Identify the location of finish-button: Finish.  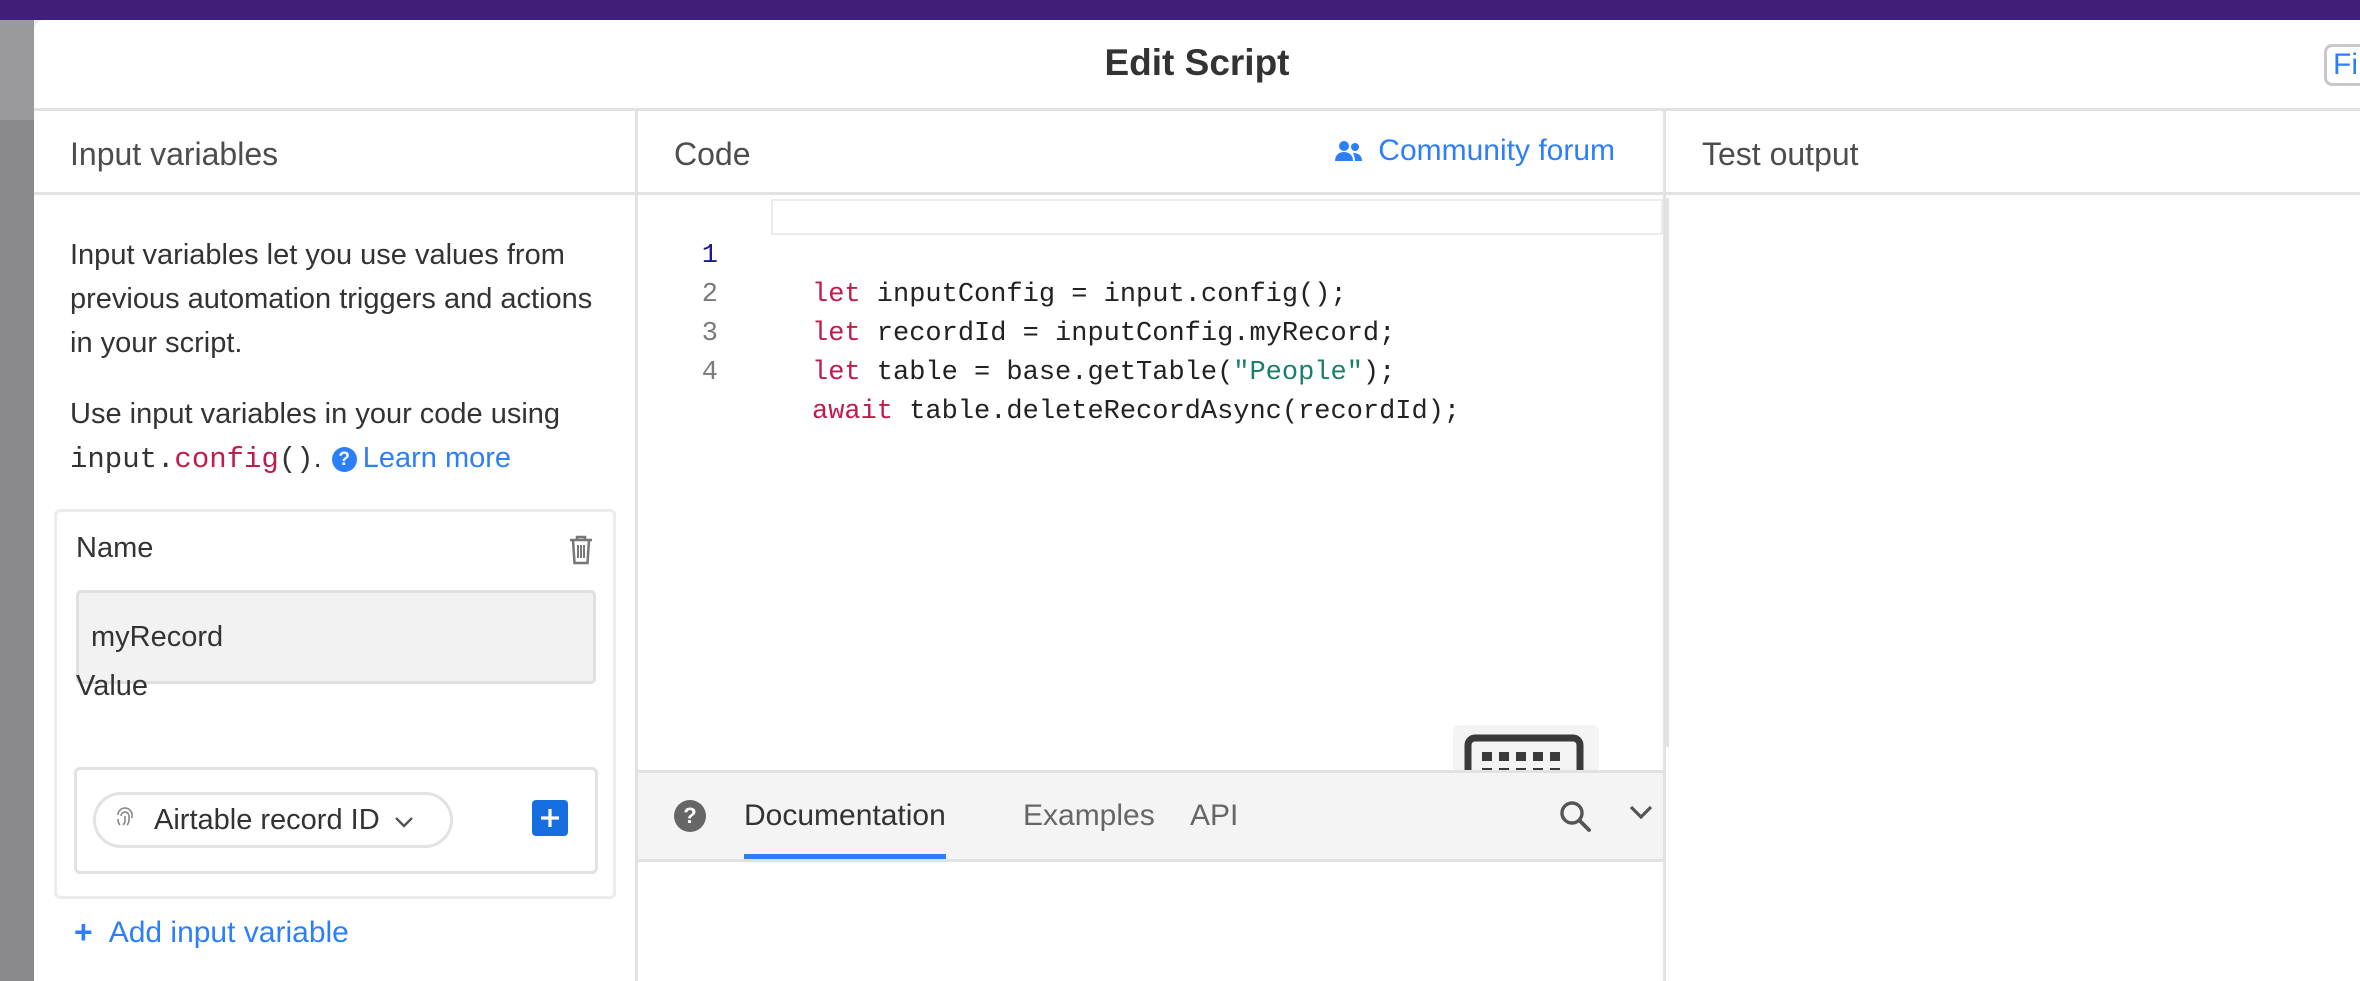
(2342, 65).